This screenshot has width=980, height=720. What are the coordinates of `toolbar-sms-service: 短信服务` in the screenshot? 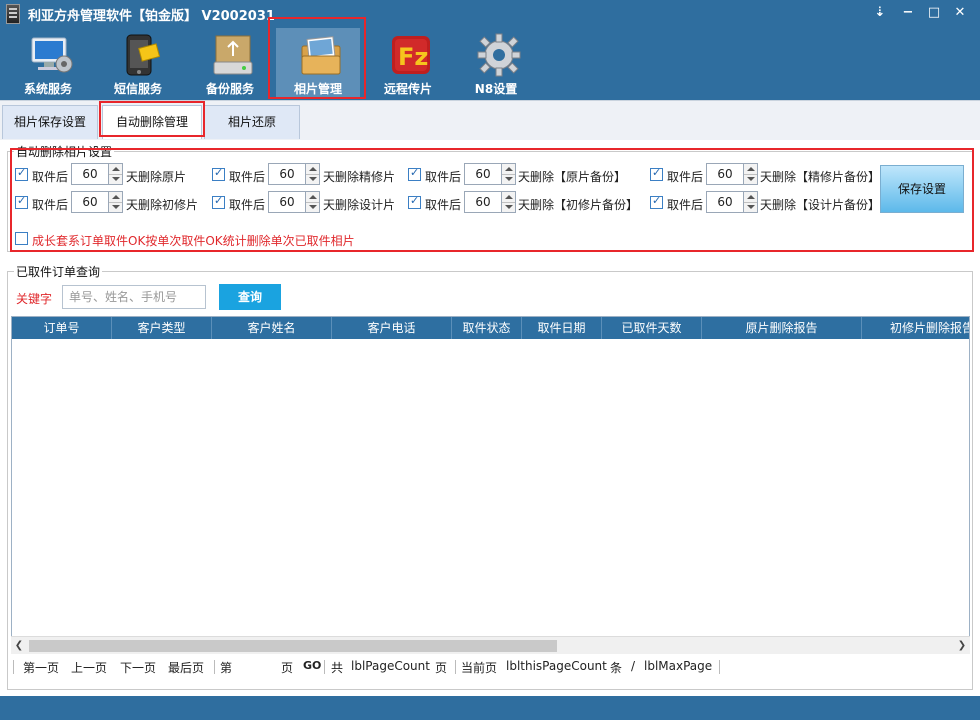 It's located at (138, 63).